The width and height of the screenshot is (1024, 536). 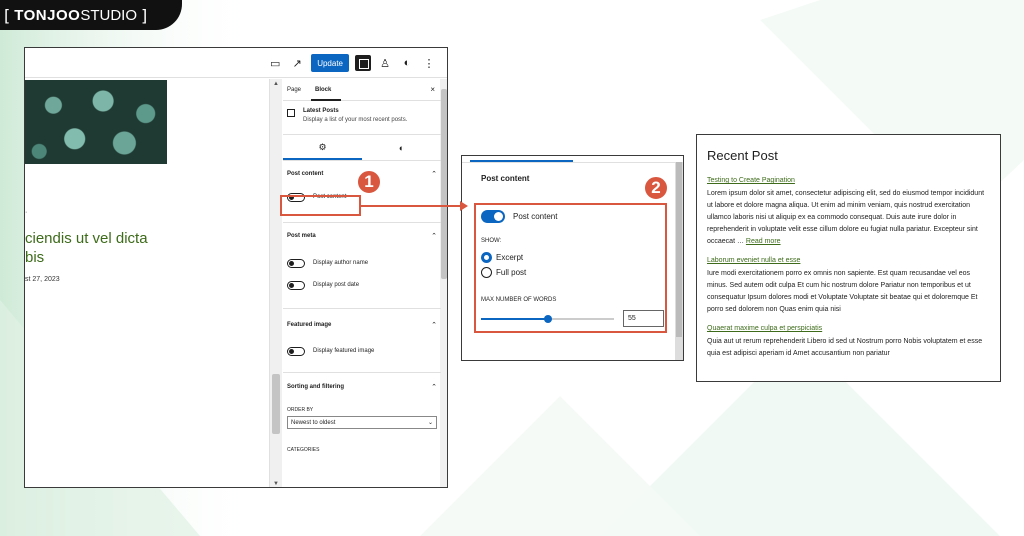 What do you see at coordinates (643, 318) in the screenshot?
I see `max-words-input: 55` at bounding box center [643, 318].